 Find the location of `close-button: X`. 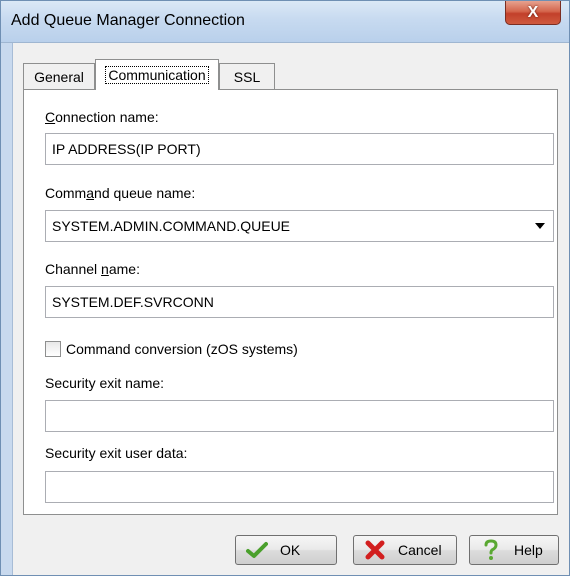

close-button: X is located at coordinates (533, 13).